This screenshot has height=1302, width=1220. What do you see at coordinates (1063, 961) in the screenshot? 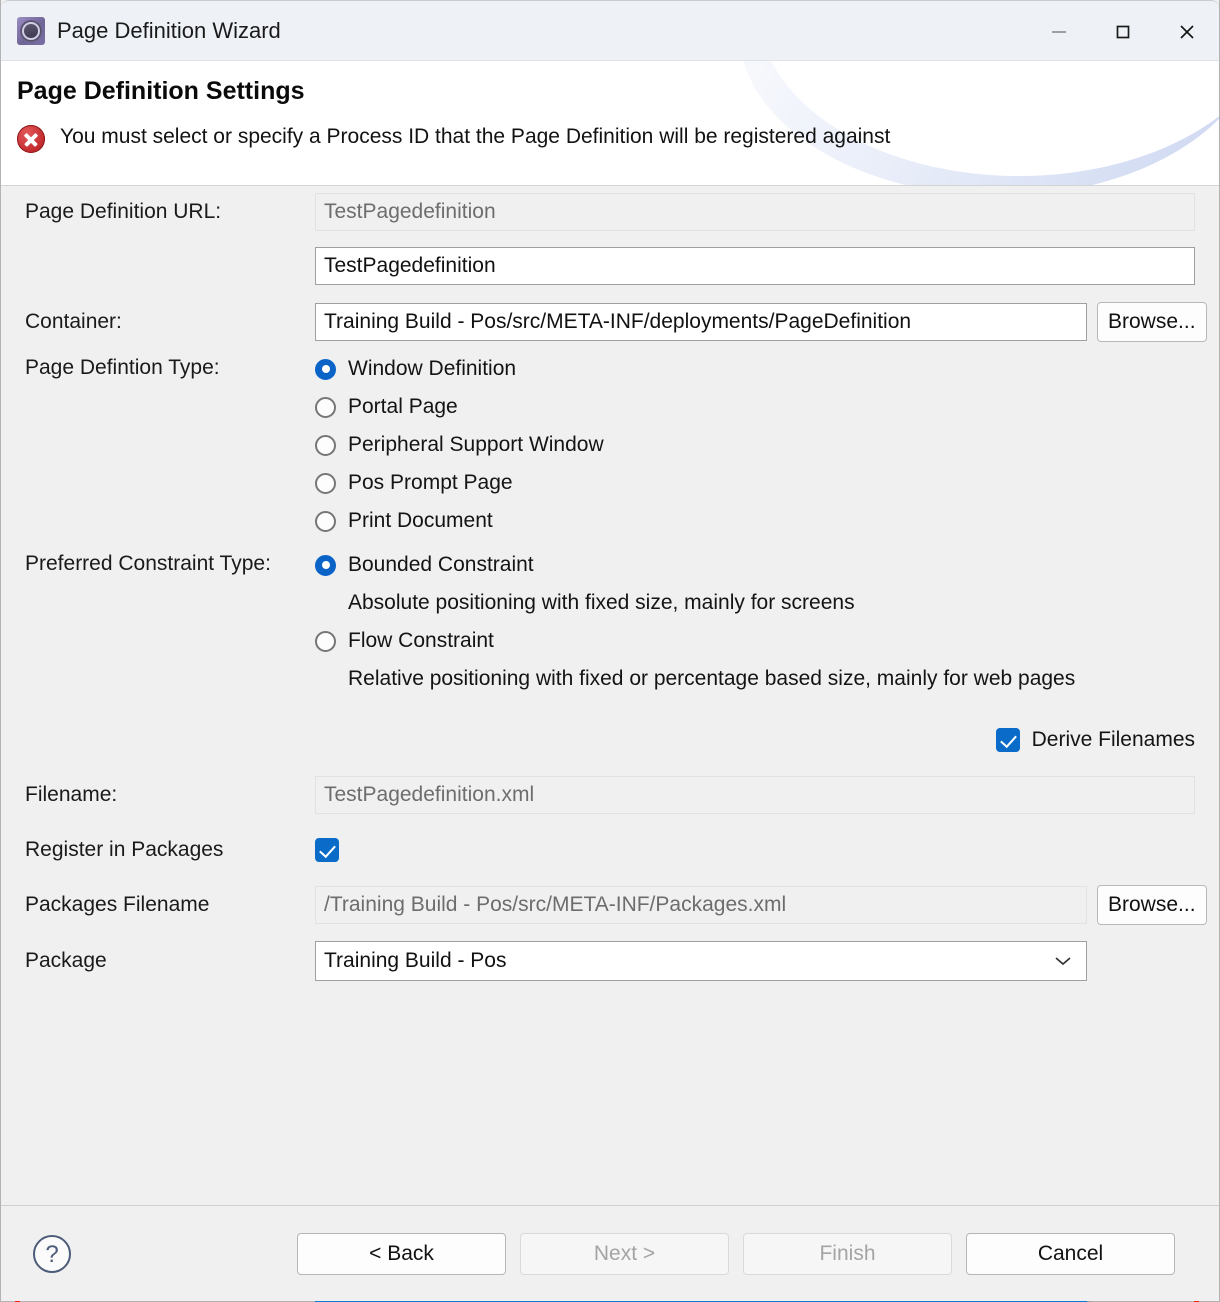
I see `chevron-down-icon` at bounding box center [1063, 961].